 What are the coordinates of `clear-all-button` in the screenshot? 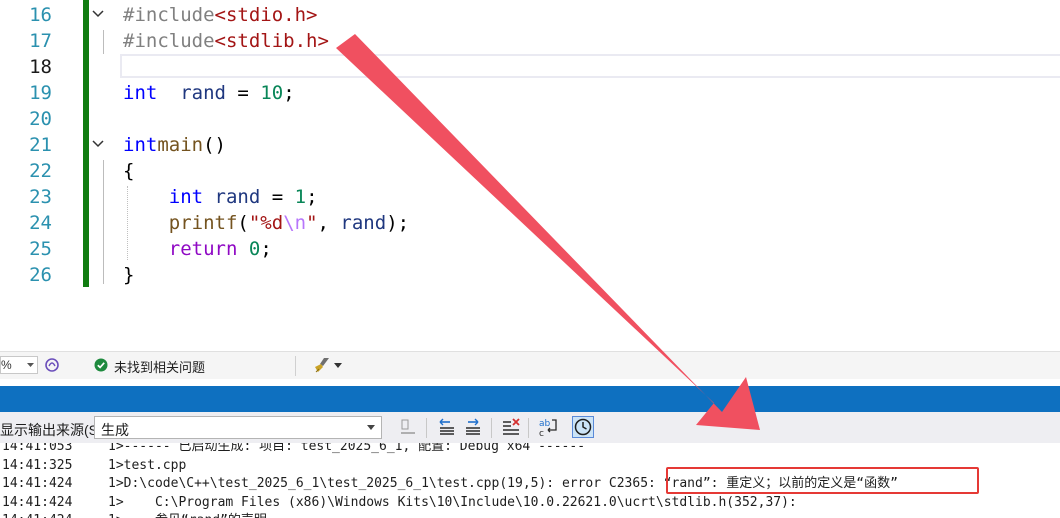 It's located at (511, 427).